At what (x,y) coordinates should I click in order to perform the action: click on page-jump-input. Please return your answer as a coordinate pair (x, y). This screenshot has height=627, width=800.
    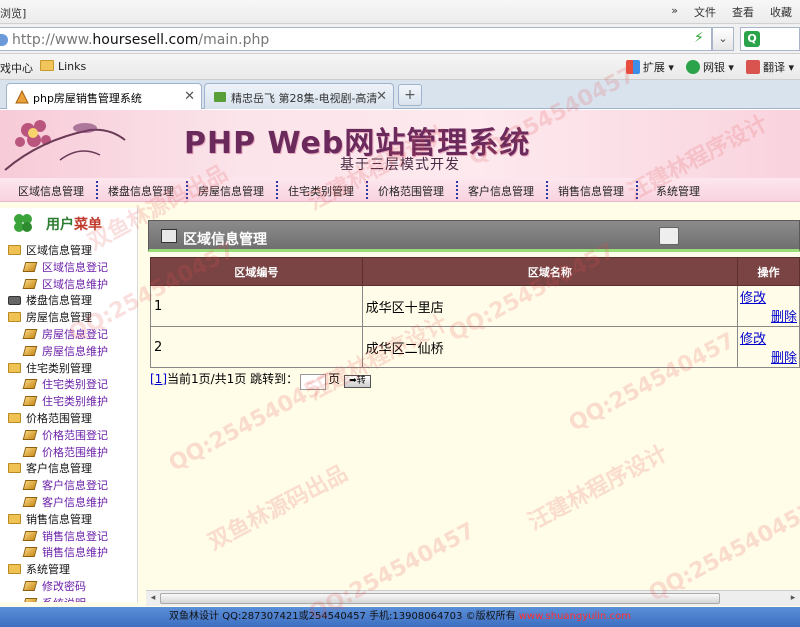
    Looking at the image, I should click on (313, 381).